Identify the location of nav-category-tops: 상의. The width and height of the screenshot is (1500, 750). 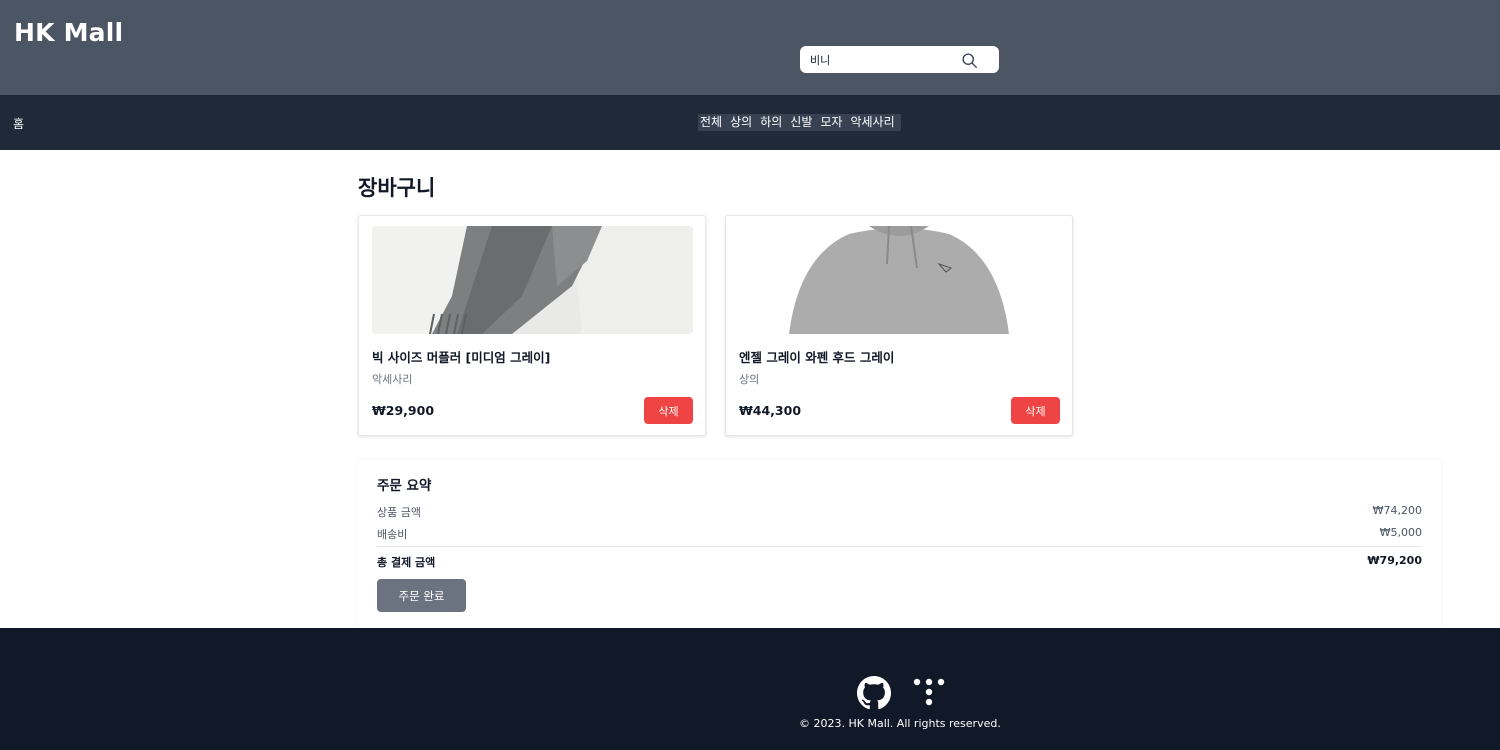
(743, 122).